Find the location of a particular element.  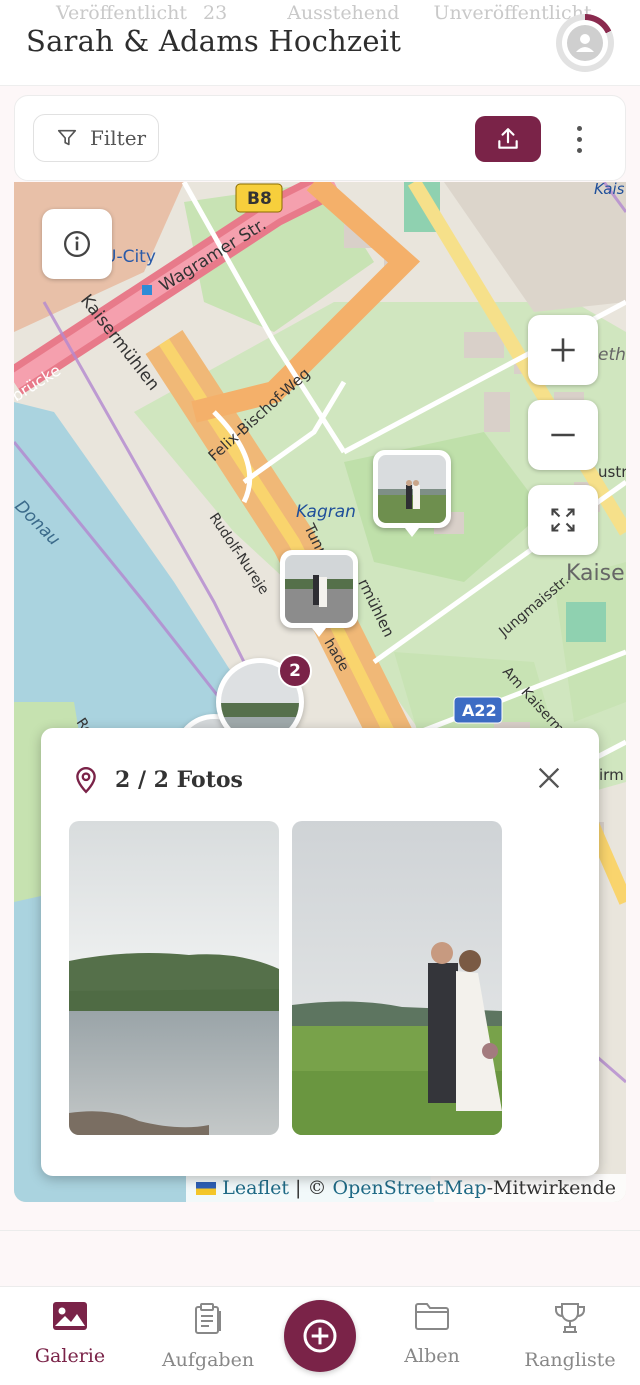

nav-alben: Alben is located at coordinates (432, 1341).